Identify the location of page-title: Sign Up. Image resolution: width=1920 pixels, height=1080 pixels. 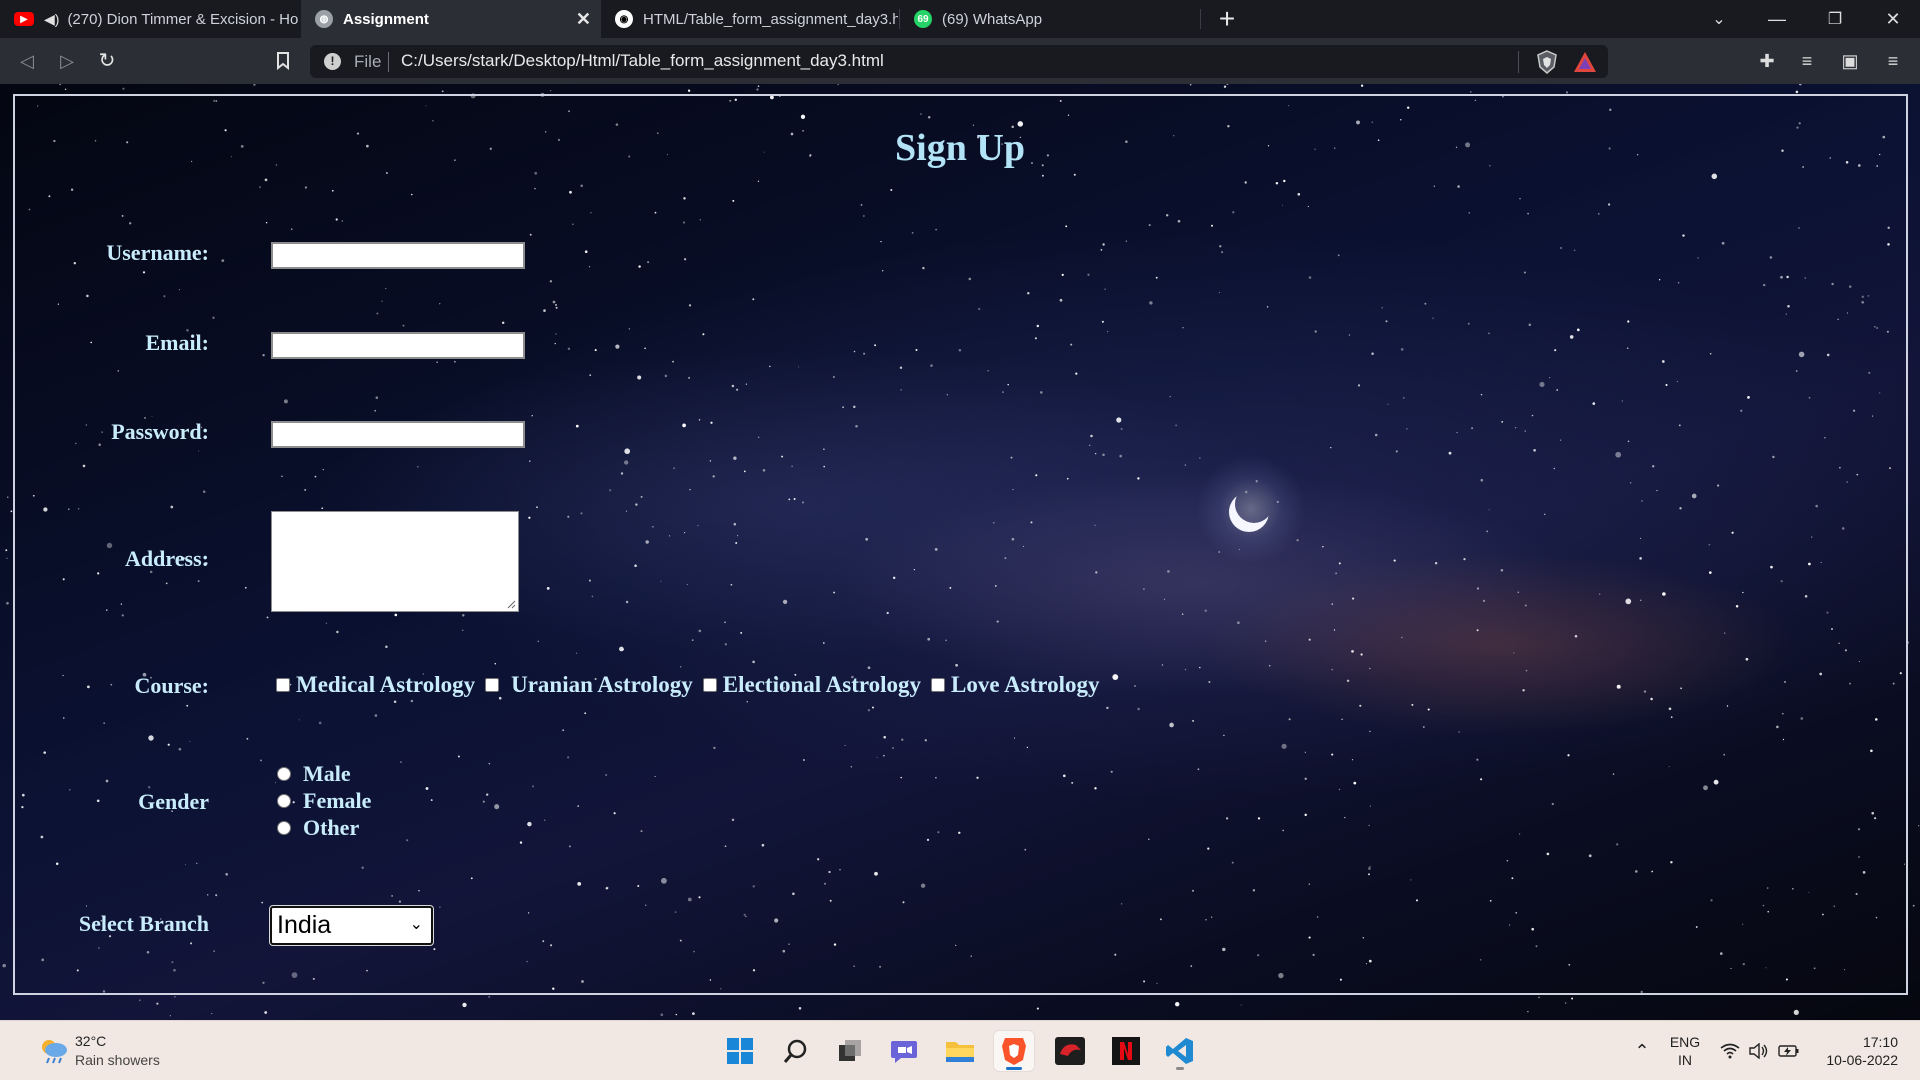
(960, 148).